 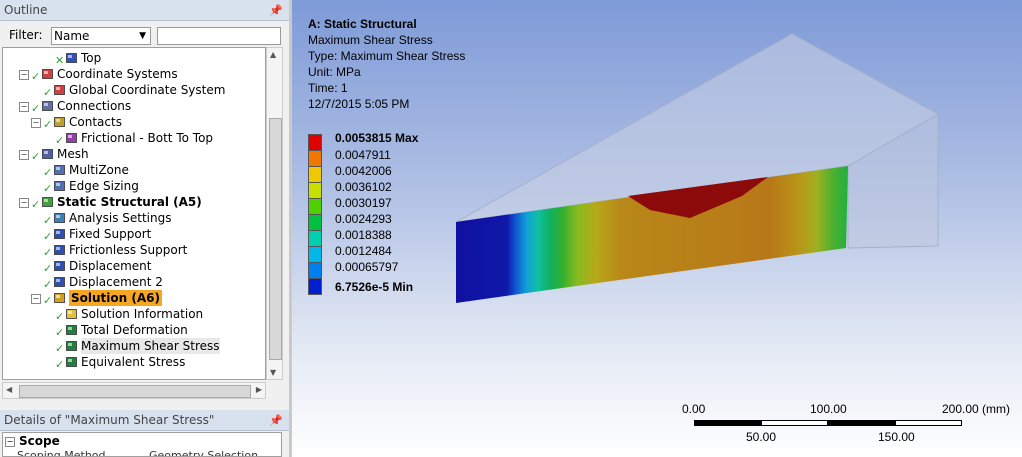 I want to click on legend-value: 0.0036102, so click(x=363, y=187).